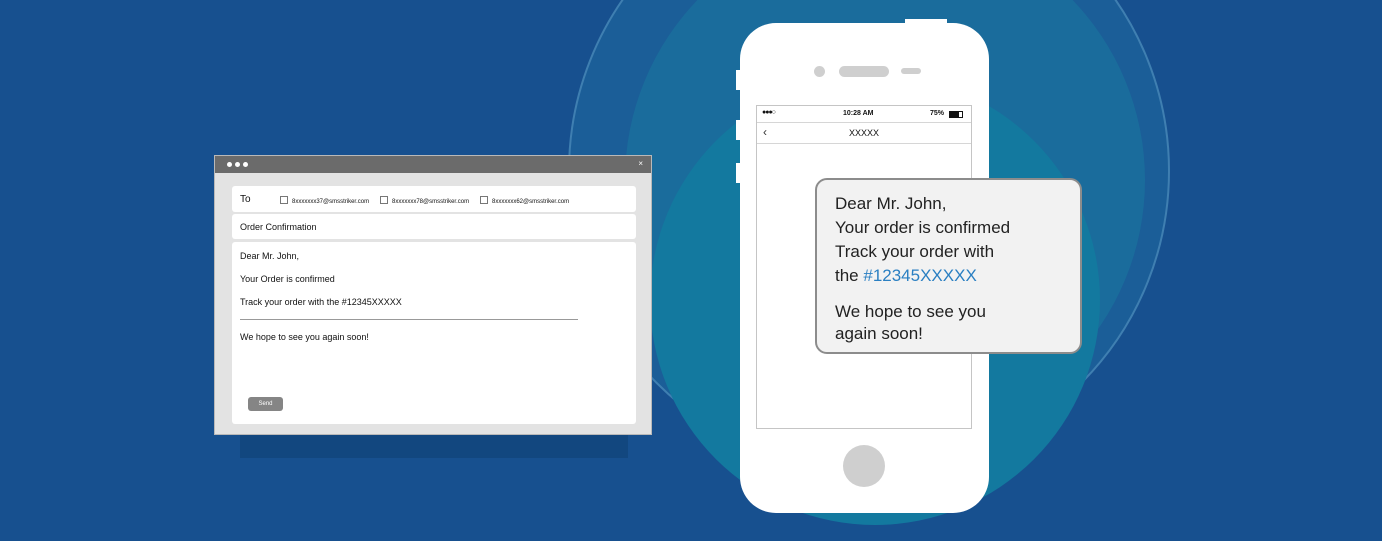 The width and height of the screenshot is (1382, 541). I want to click on recipient-chip: 8xxxxxxx37@smsstriker.com, so click(324, 200).